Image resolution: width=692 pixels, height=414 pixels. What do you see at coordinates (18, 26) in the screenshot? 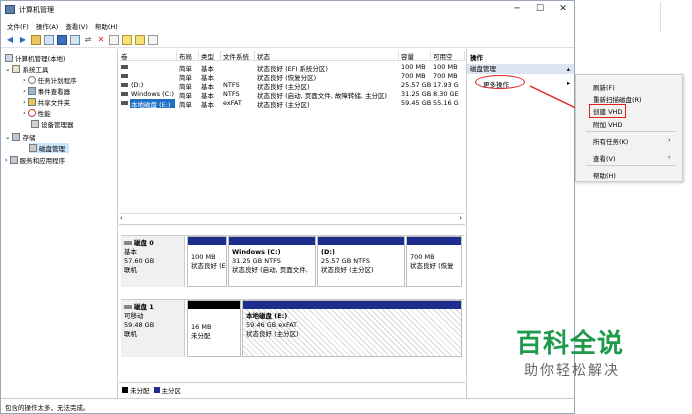
I see `menu-file: 文件(F)` at bounding box center [18, 26].